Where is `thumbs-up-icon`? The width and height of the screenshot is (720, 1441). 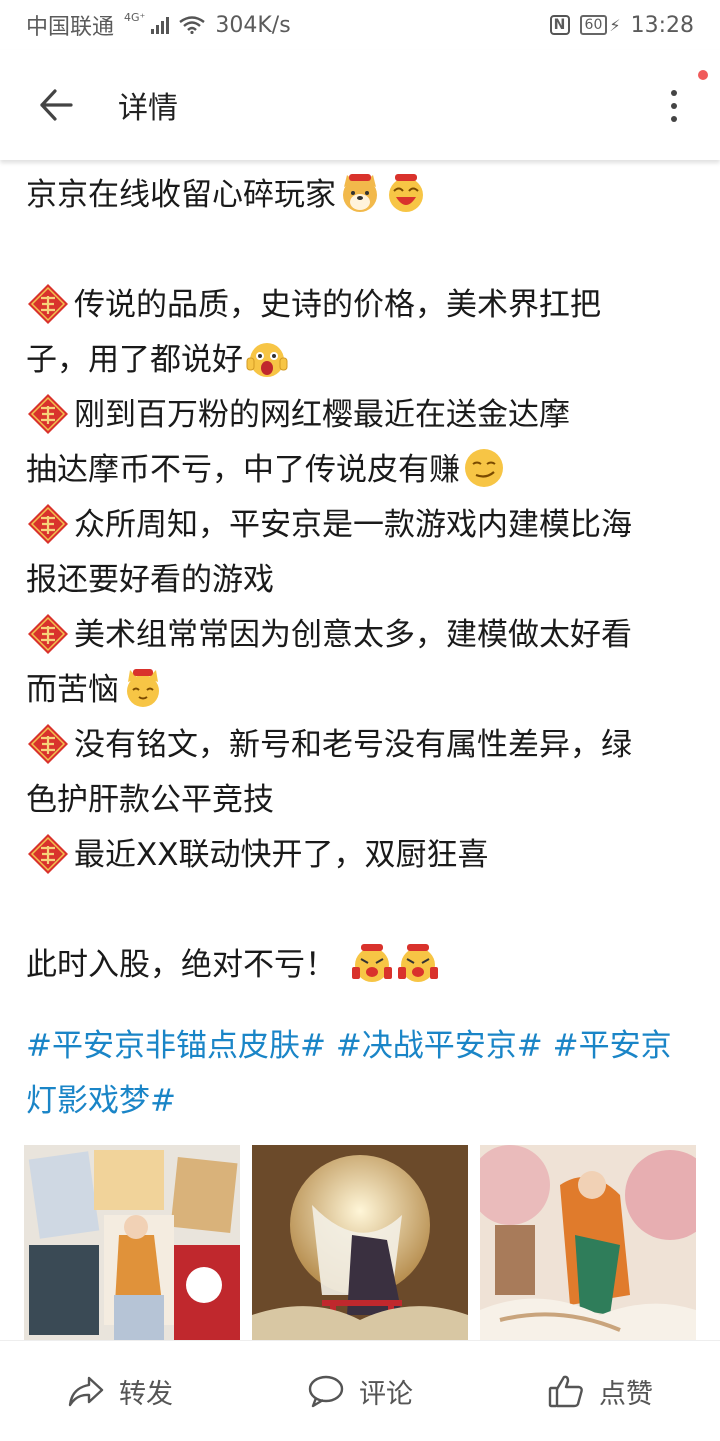
thumbs-up-icon is located at coordinates (565, 1391).